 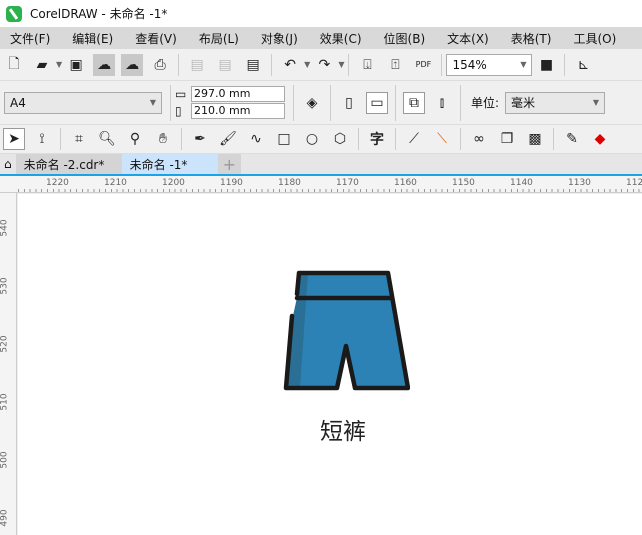 What do you see at coordinates (18, 102) in the screenshot?
I see `page-size-value: A4` at bounding box center [18, 102].